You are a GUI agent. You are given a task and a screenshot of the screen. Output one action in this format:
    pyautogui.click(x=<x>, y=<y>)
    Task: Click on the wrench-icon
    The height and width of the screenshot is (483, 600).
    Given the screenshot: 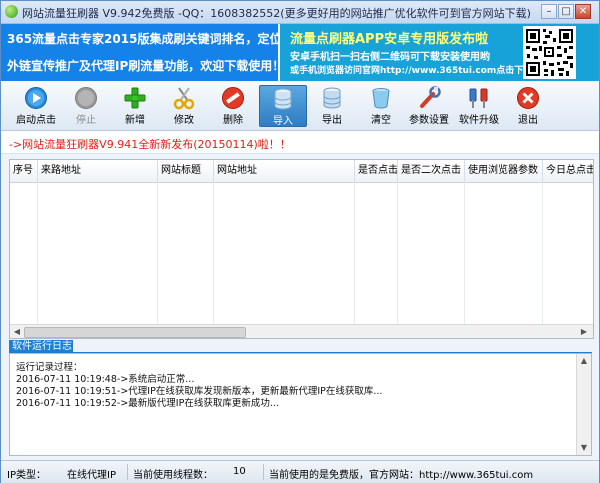 What is the action you would take?
    pyautogui.click(x=430, y=97)
    